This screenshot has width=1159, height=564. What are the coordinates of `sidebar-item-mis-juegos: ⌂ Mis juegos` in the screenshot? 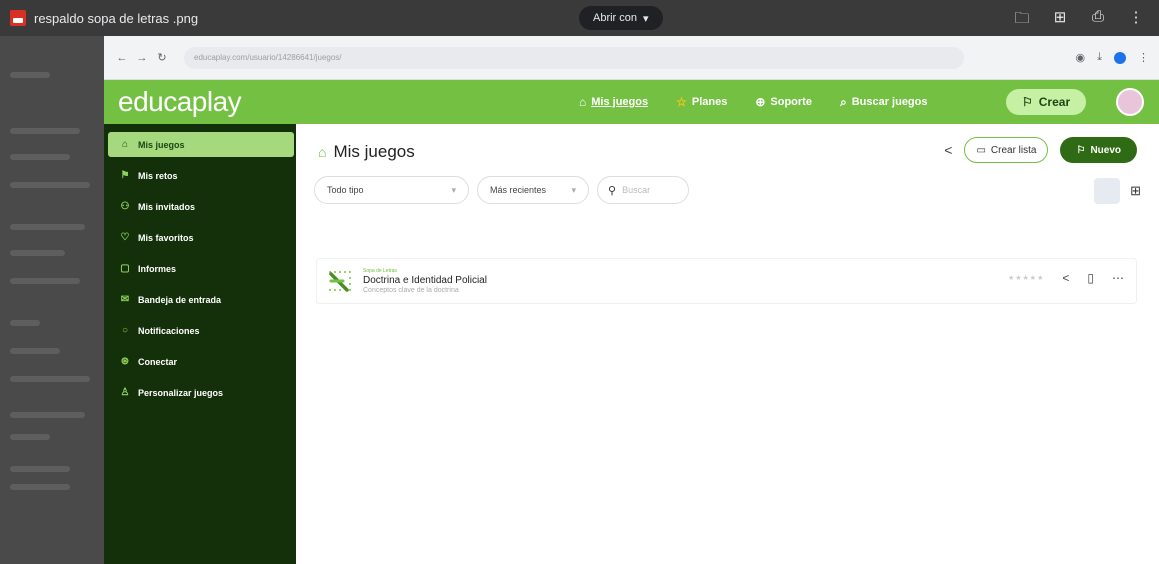 It's located at (201, 144).